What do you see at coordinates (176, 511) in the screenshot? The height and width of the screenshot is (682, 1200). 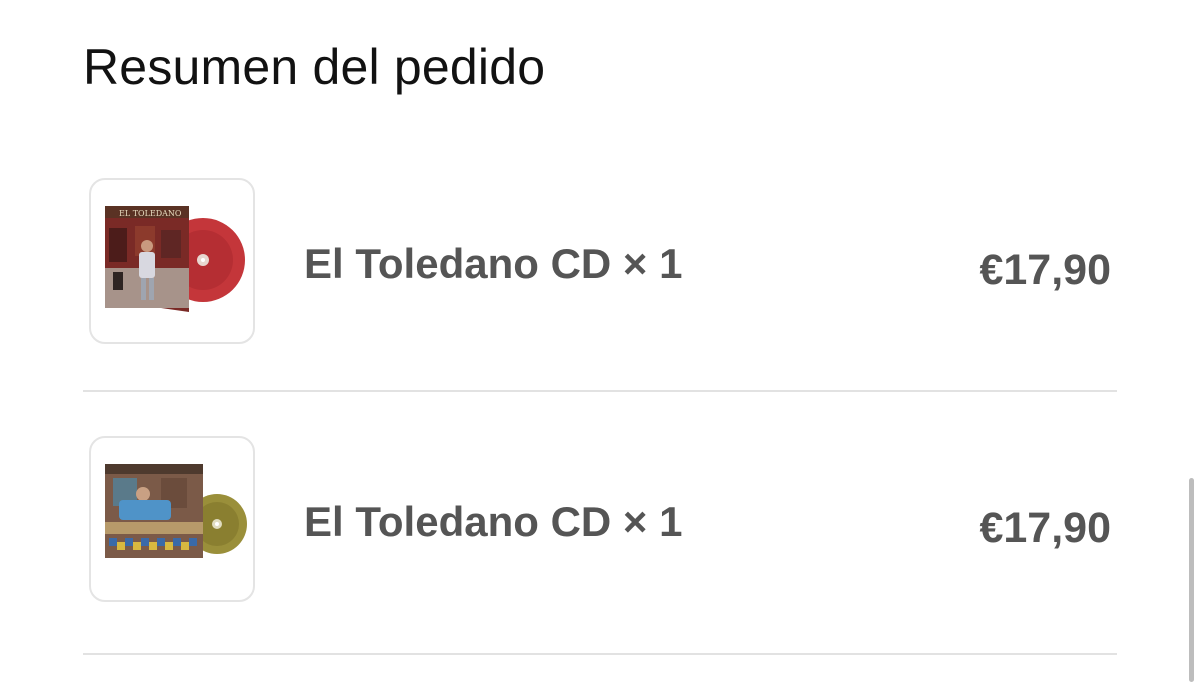 I see `cd-album-cover-gold-disc-icon` at bounding box center [176, 511].